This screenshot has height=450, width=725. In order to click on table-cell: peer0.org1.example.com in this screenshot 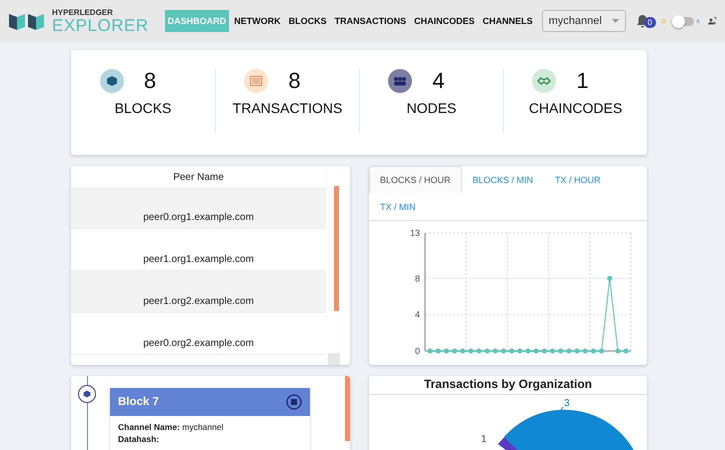, I will do `click(198, 208)`.